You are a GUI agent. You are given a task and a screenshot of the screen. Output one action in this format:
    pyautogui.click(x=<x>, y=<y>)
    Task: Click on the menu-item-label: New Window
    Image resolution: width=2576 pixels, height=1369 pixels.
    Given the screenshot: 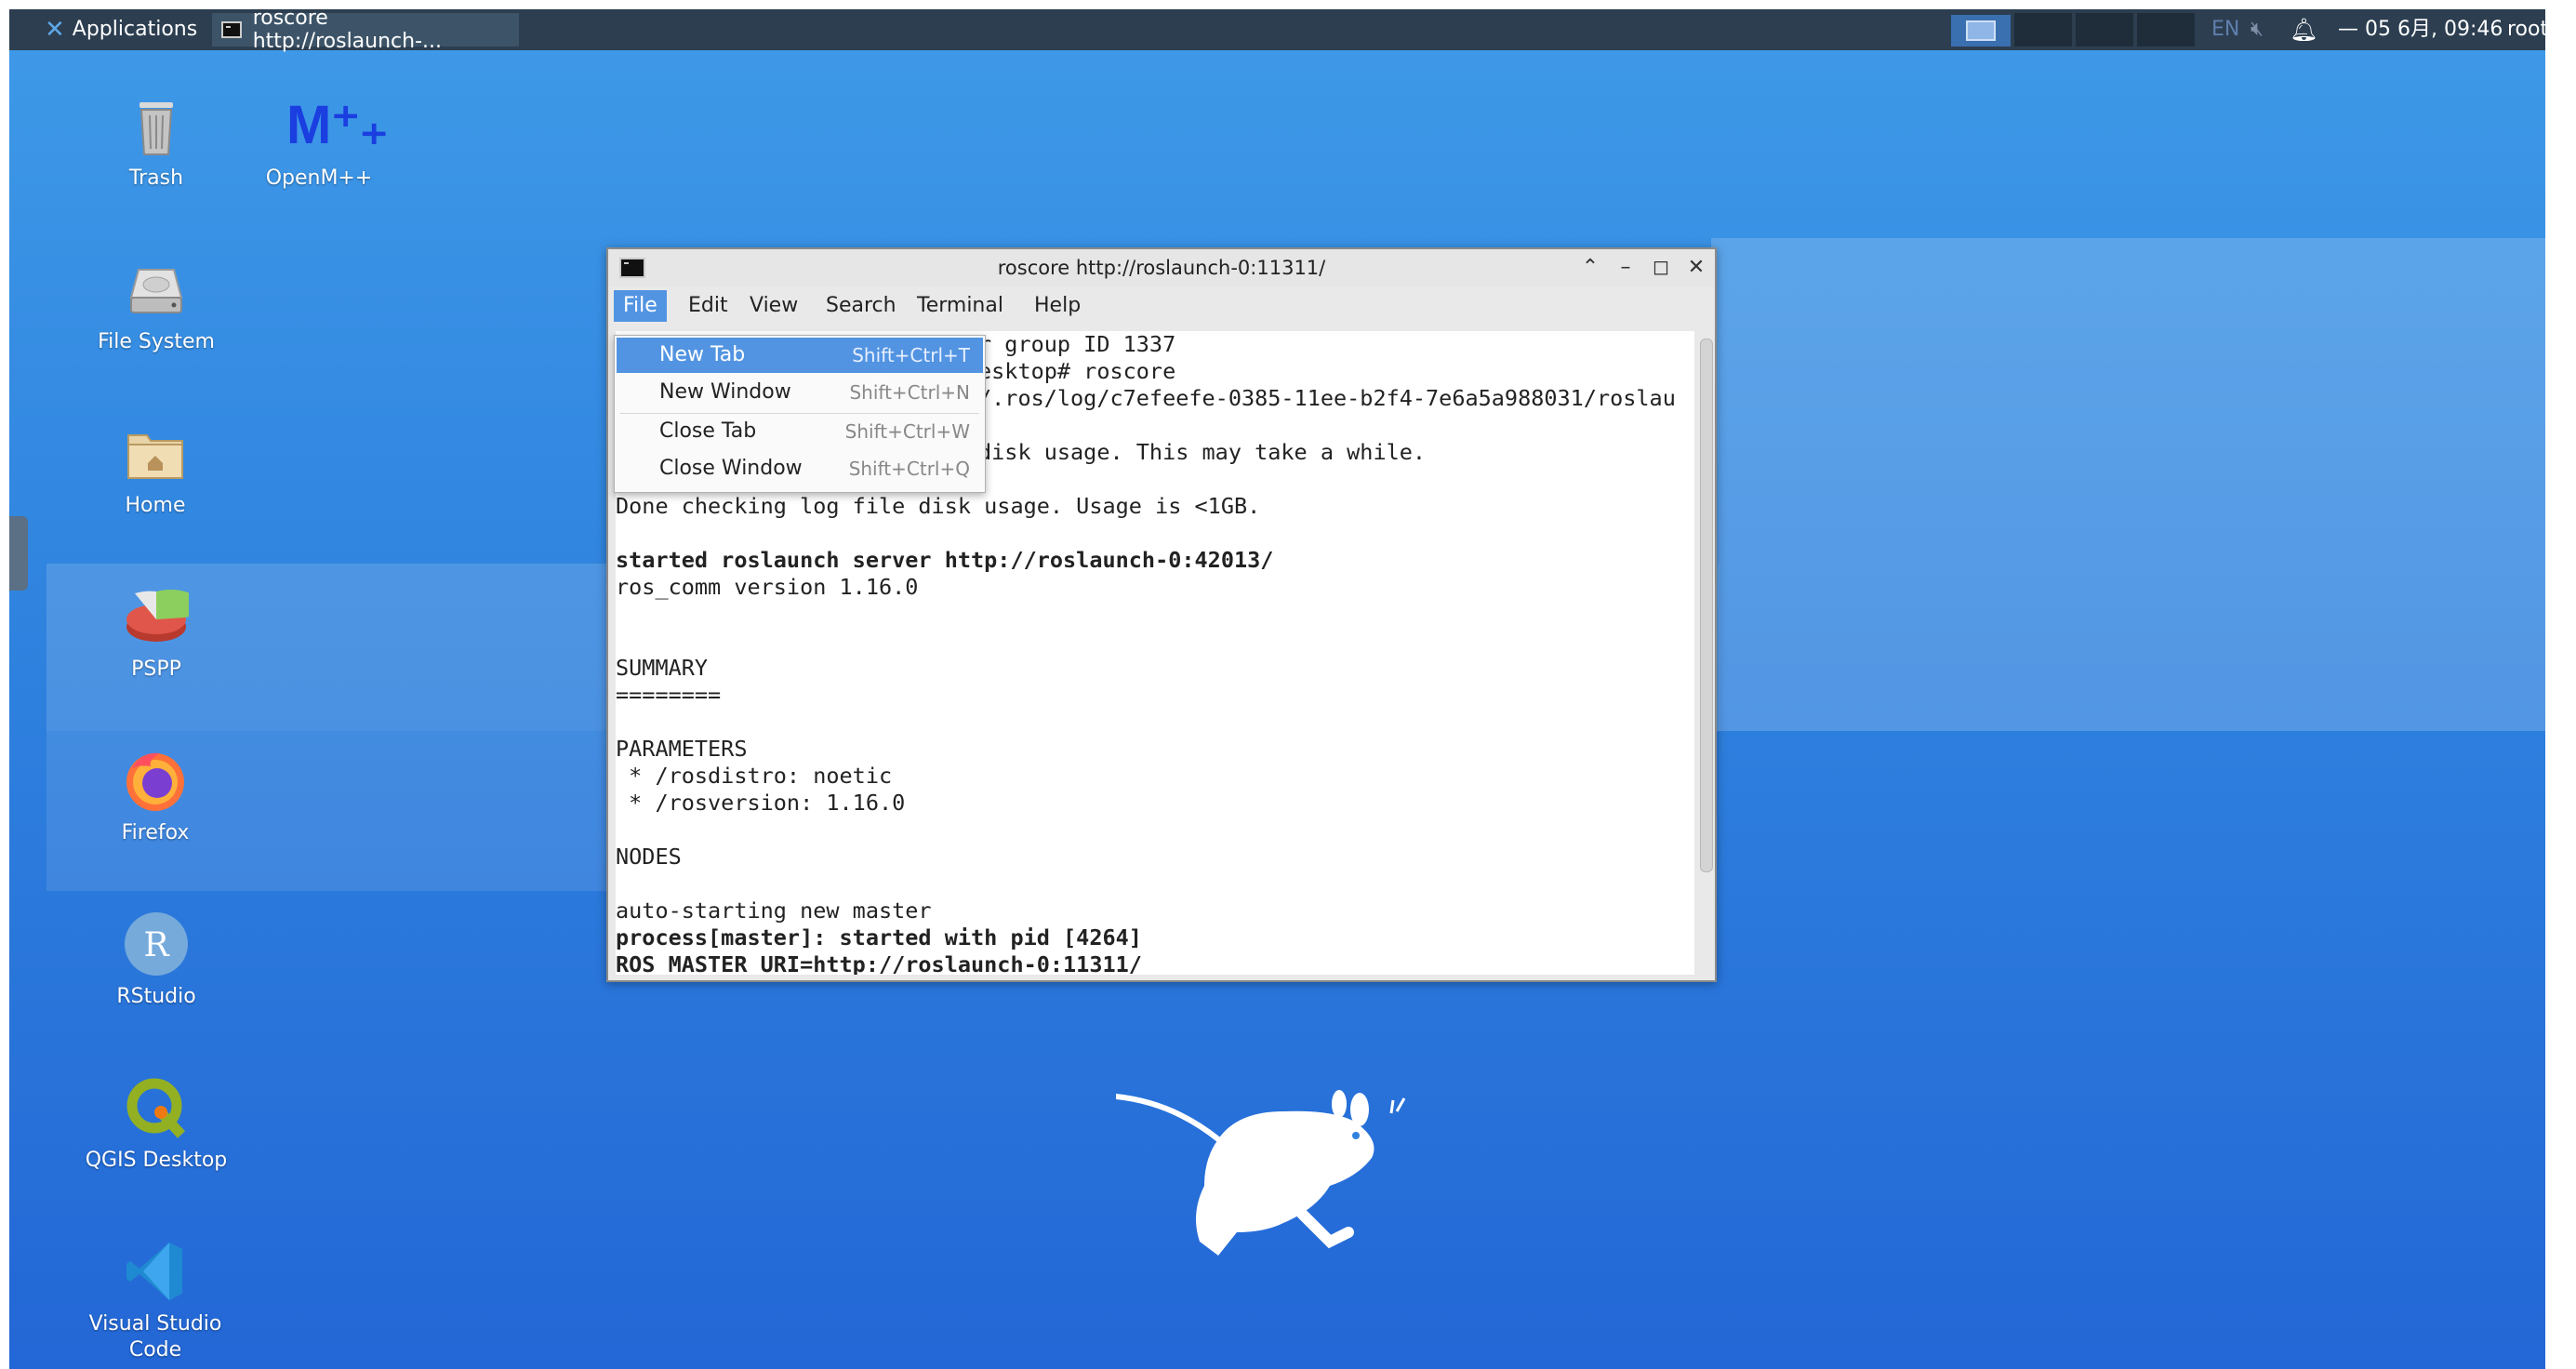 What is the action you would take?
    pyautogui.click(x=725, y=392)
    